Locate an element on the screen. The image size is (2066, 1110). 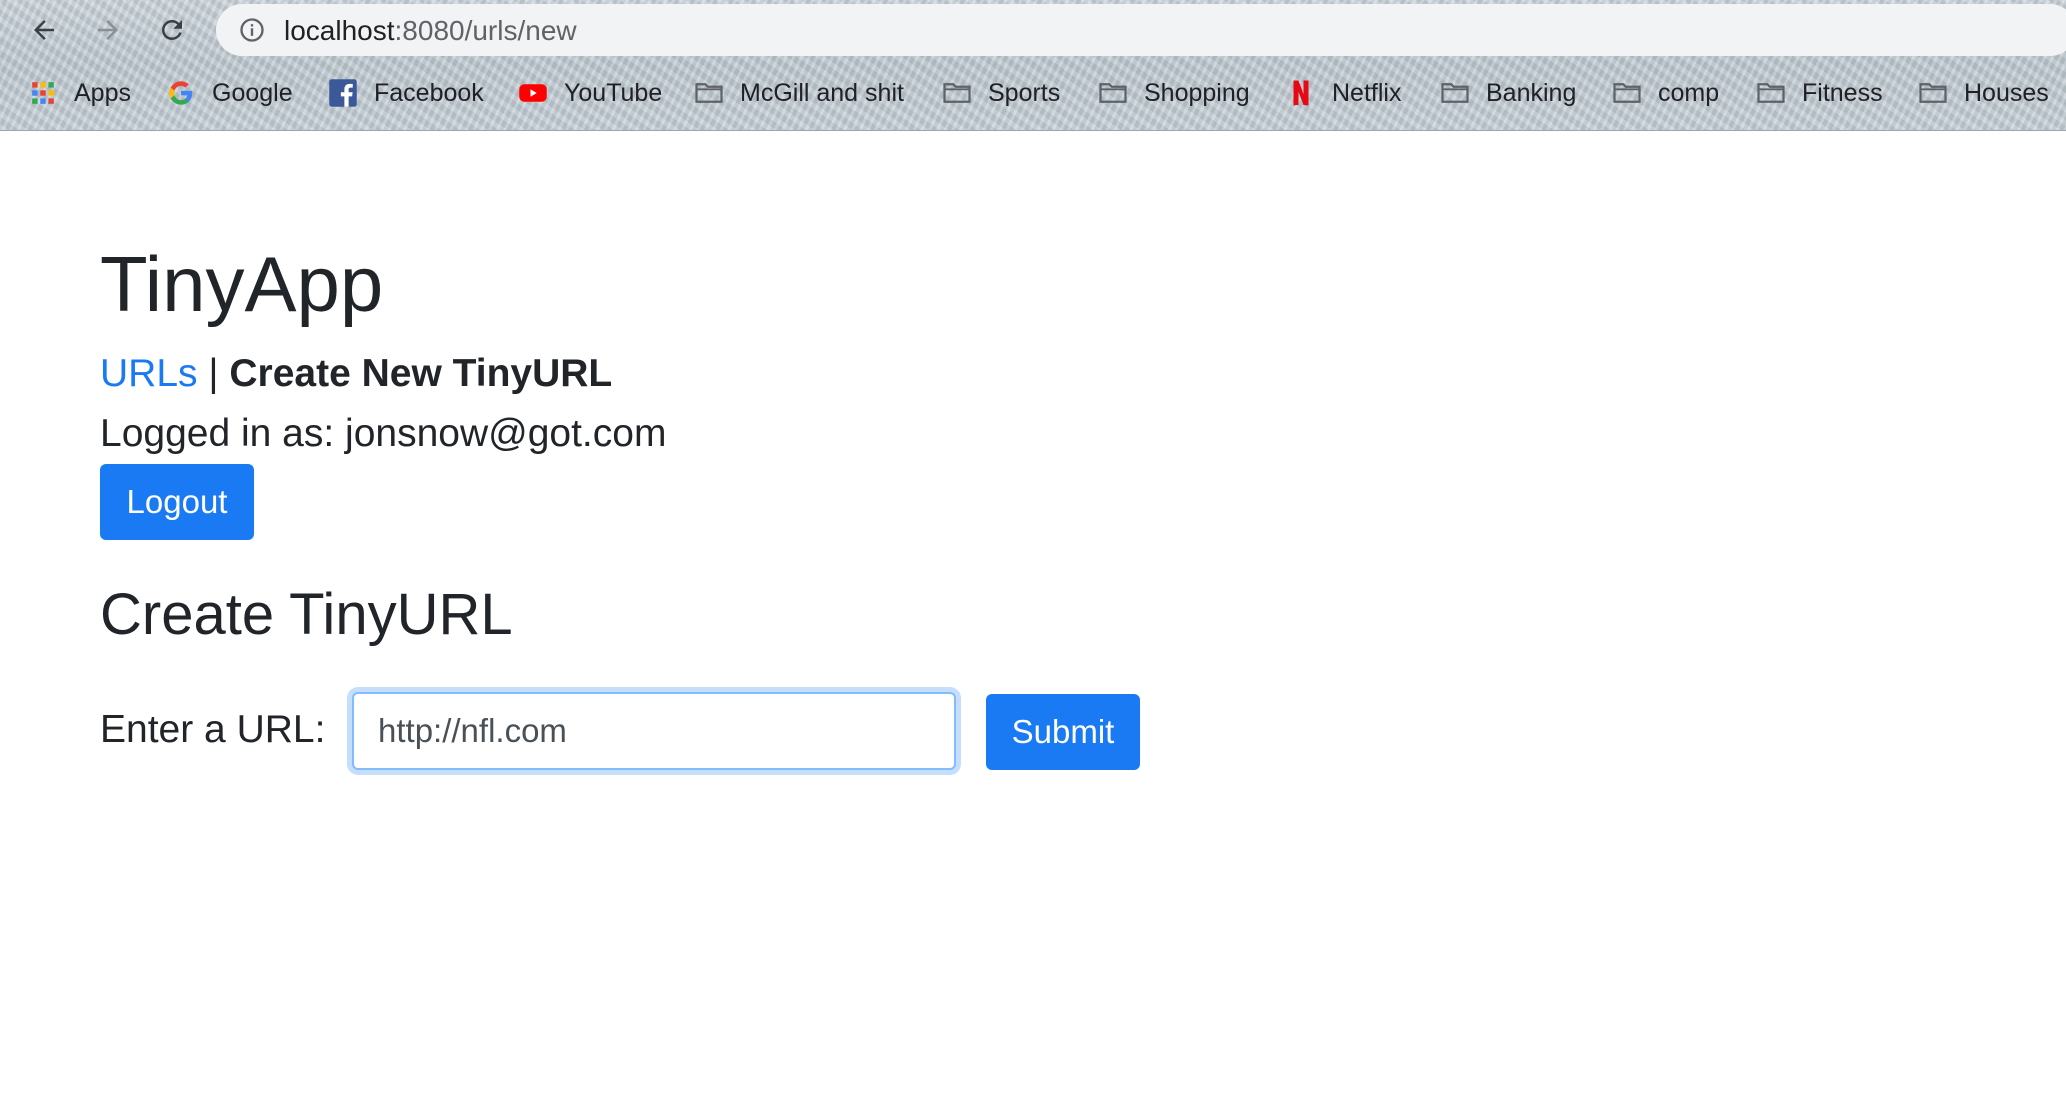
bookmark-folder-comp: comp is located at coordinates (1665, 93).